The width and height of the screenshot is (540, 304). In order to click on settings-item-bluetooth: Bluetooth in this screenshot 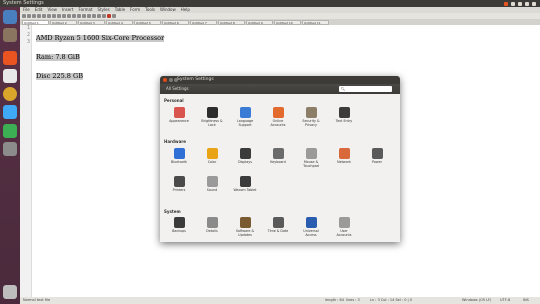, I will do `click(179, 156)`.